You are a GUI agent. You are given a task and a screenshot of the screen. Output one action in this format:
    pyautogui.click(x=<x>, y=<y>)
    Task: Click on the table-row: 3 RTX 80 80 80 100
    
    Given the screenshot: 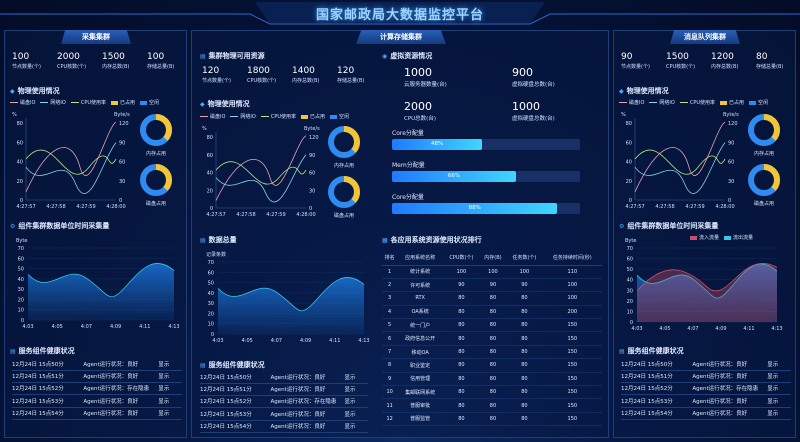 What is the action you would take?
    pyautogui.click(x=492, y=298)
    